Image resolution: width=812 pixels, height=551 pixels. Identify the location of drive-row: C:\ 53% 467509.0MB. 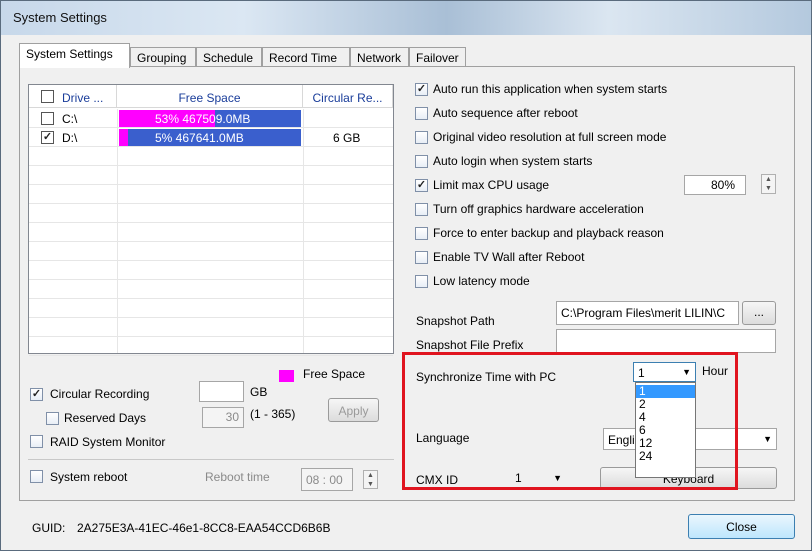
(211, 118).